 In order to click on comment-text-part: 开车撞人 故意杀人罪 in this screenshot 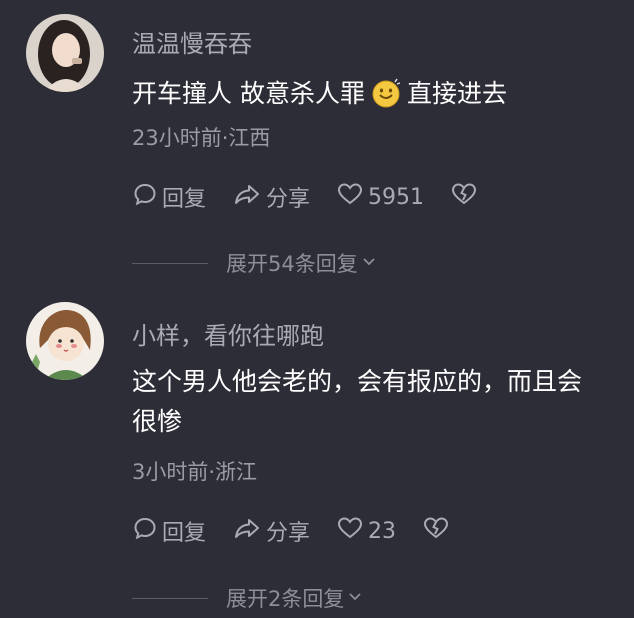, I will do `click(248, 93)`.